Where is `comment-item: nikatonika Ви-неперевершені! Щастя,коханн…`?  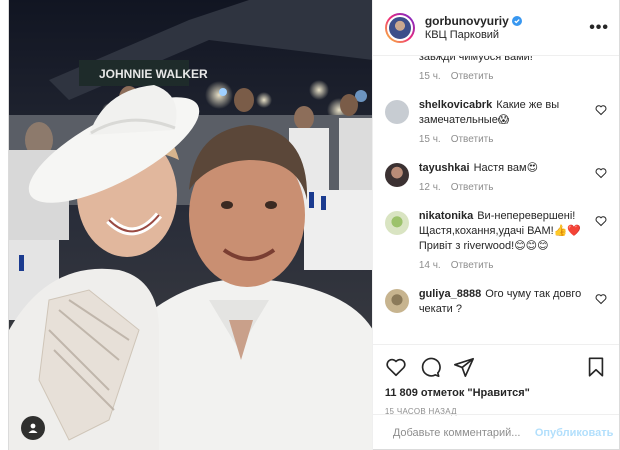 comment-item: nikatonika Ви-неперевершені! Щастя,коханн… is located at coordinates (495, 240).